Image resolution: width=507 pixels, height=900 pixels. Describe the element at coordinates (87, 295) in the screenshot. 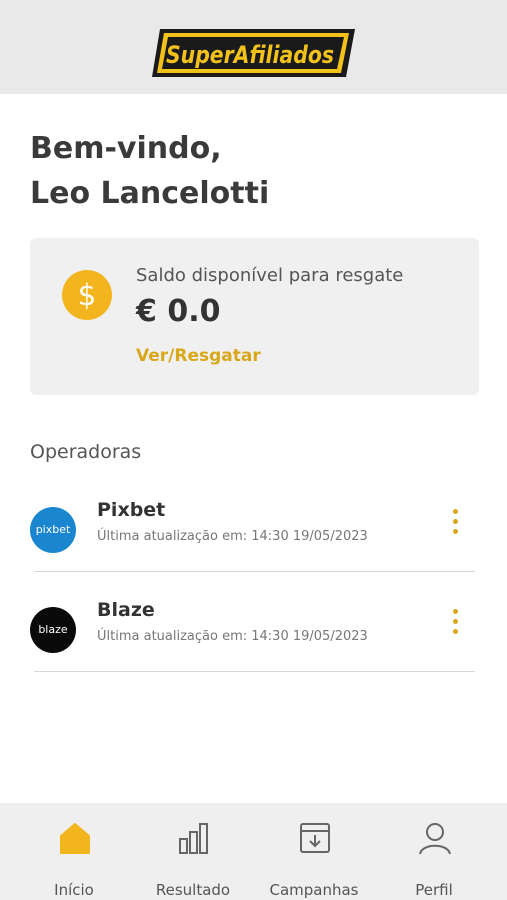

I see `dollar-coin-icon: $` at that location.